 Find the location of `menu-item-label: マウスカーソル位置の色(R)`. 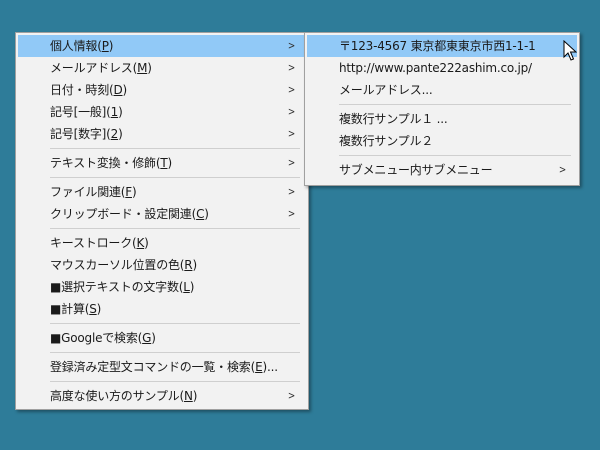

menu-item-label: マウスカーソル位置の色(R) is located at coordinates (123, 265).